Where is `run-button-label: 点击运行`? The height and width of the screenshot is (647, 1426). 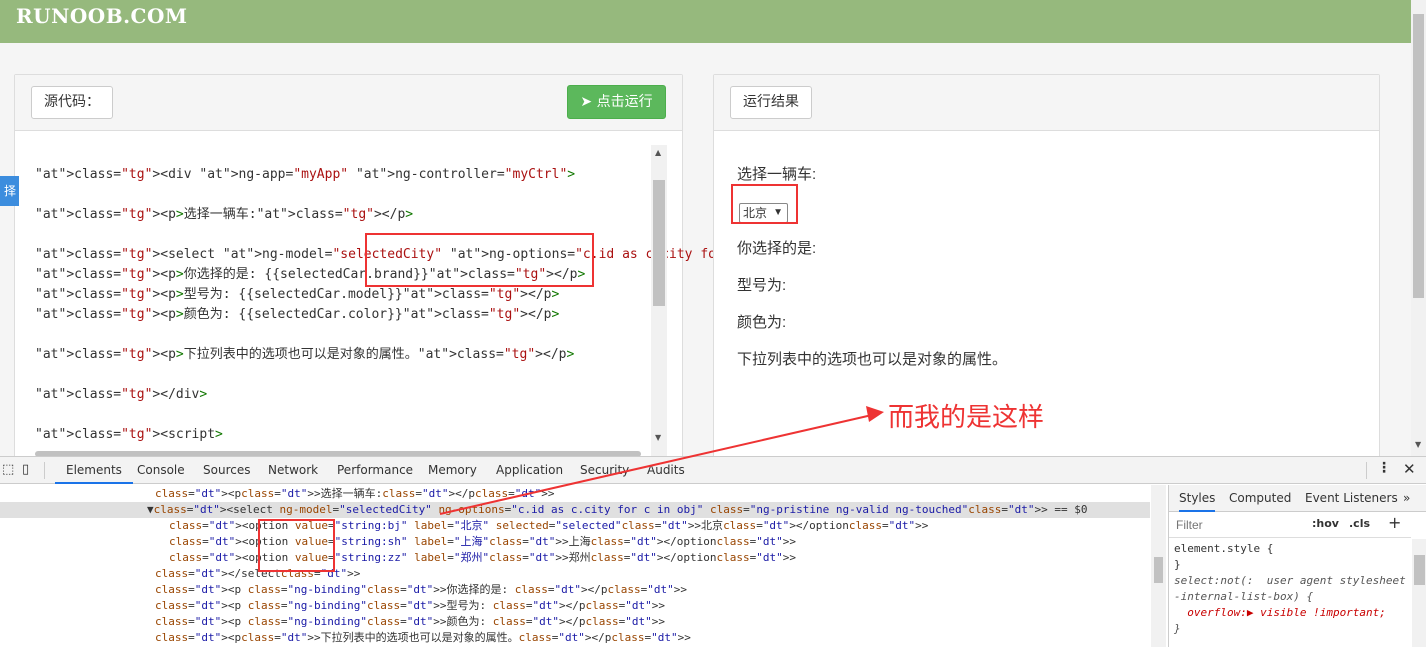
run-button-label: 点击运行 is located at coordinates (624, 102).